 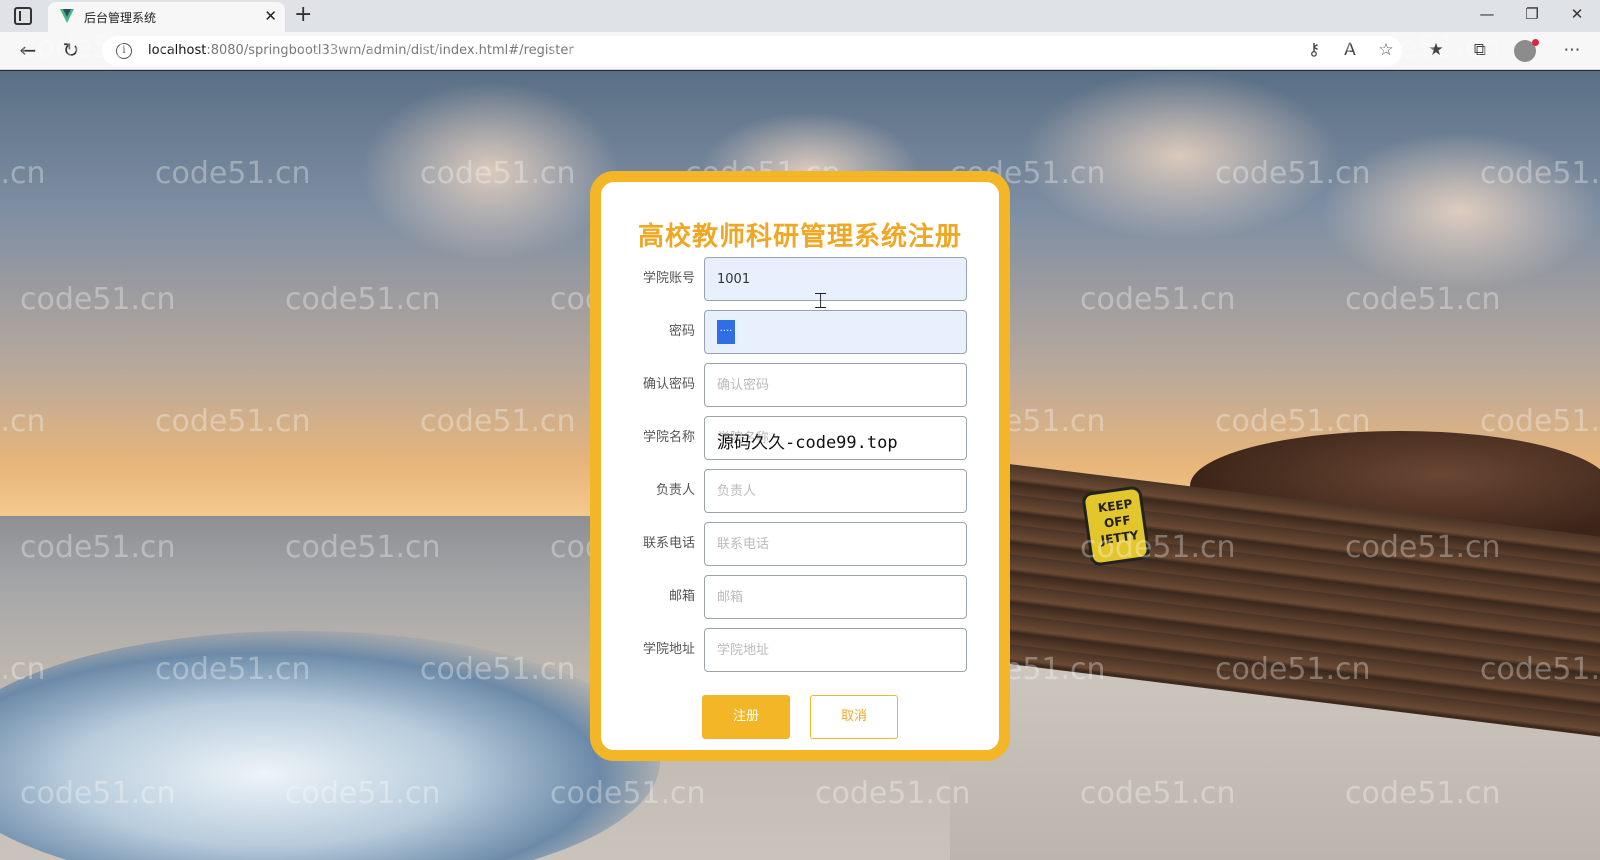 I want to click on confirm-password-label: 确认密码, so click(x=668, y=384).